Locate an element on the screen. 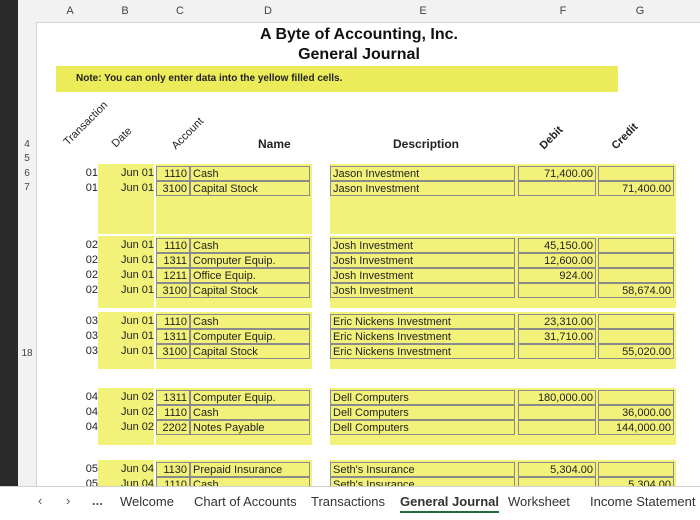 This screenshot has height=520, width=700. cell-credit: 55,020.00 is located at coordinates (636, 351).